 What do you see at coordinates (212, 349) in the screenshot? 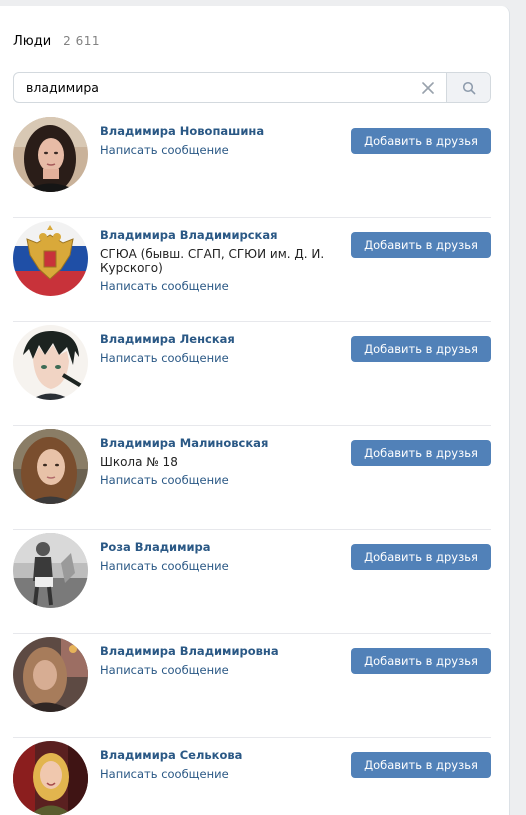
I see `person-info: Владимира Ленская Написать сообщение` at bounding box center [212, 349].